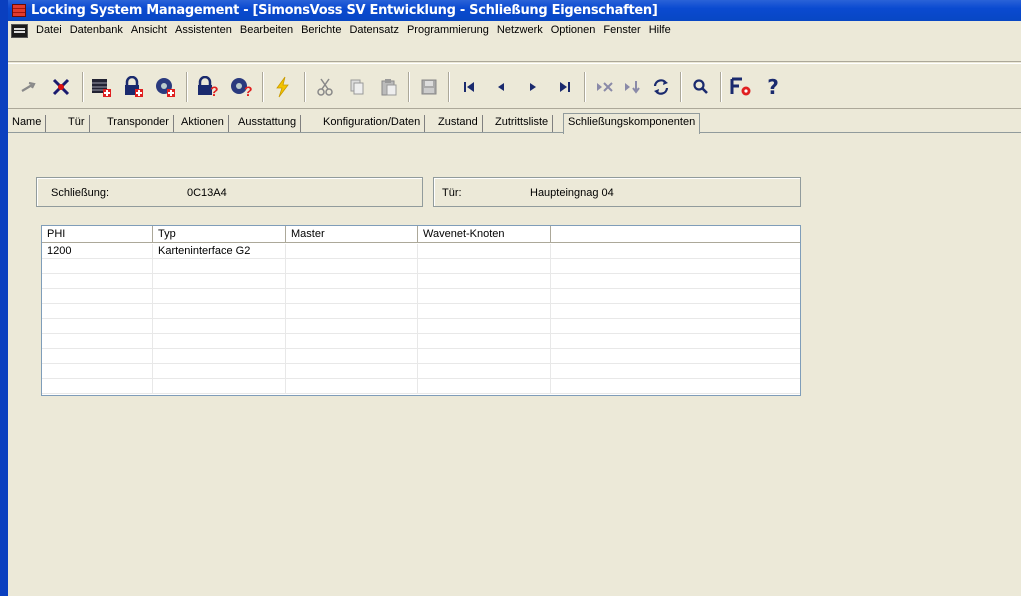 This screenshot has height=596, width=1021. I want to click on tab-transponder: Transponder, so click(138, 123).